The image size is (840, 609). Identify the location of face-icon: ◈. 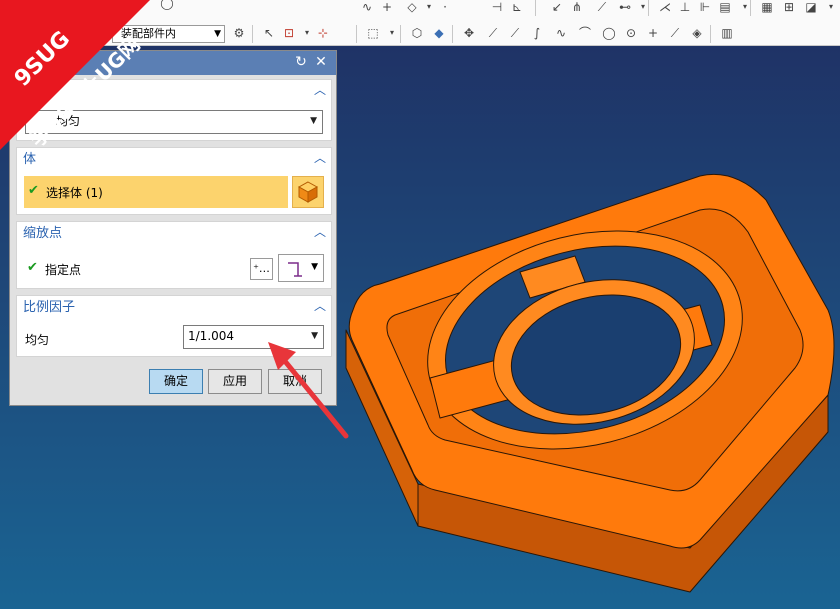
(697, 33).